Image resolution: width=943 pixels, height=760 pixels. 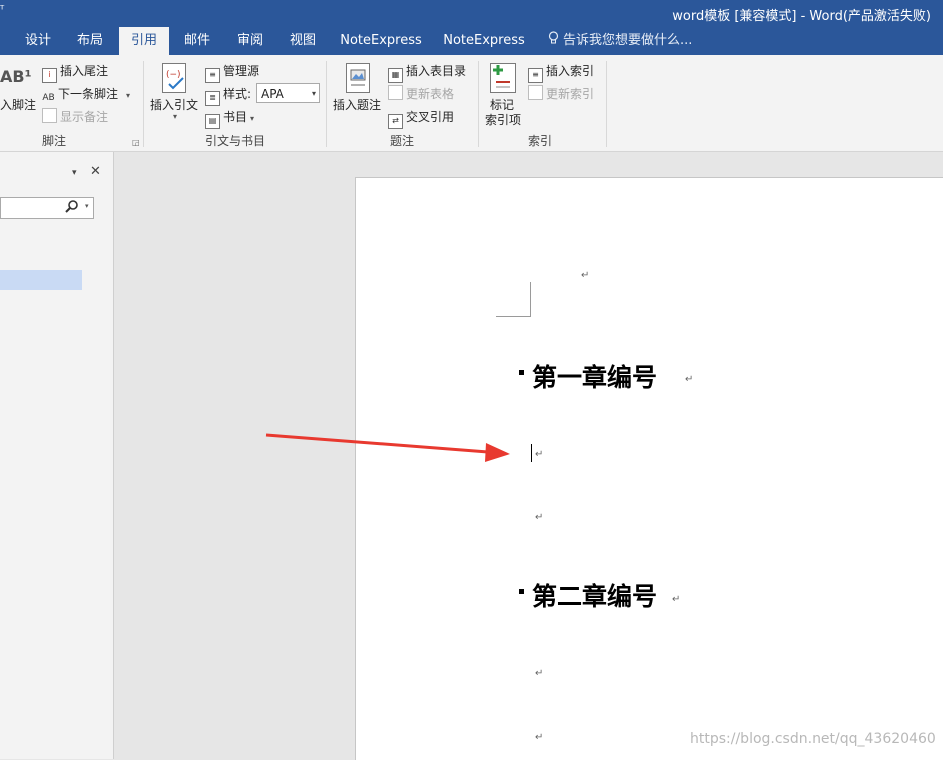 What do you see at coordinates (387, 447) in the screenshot?
I see `annotation-arrow` at bounding box center [387, 447].